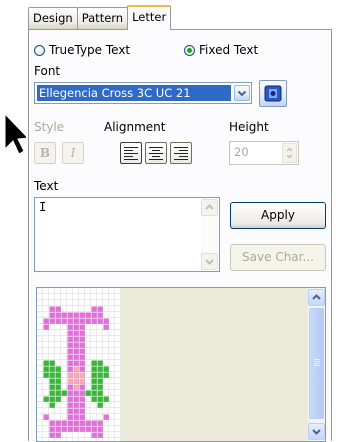  I want to click on font-select: Ellegencia Cross 3C UC 21, so click(143, 93).